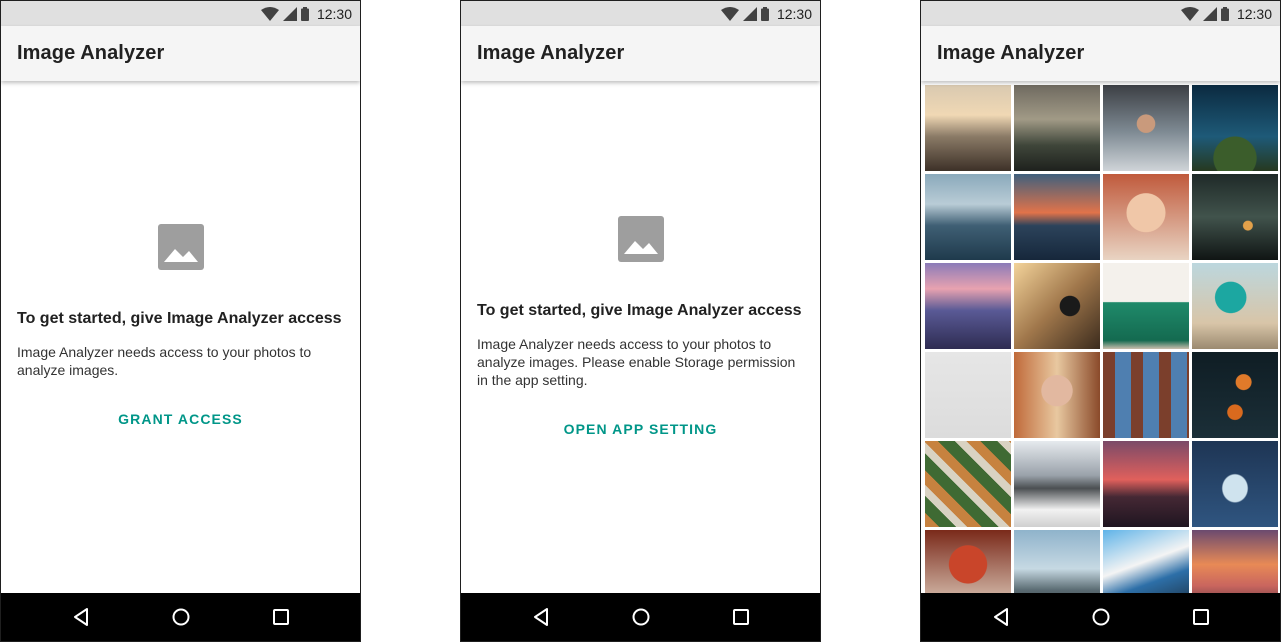  I want to click on photo-thumb-orange-leaves-night, so click(1235, 395).